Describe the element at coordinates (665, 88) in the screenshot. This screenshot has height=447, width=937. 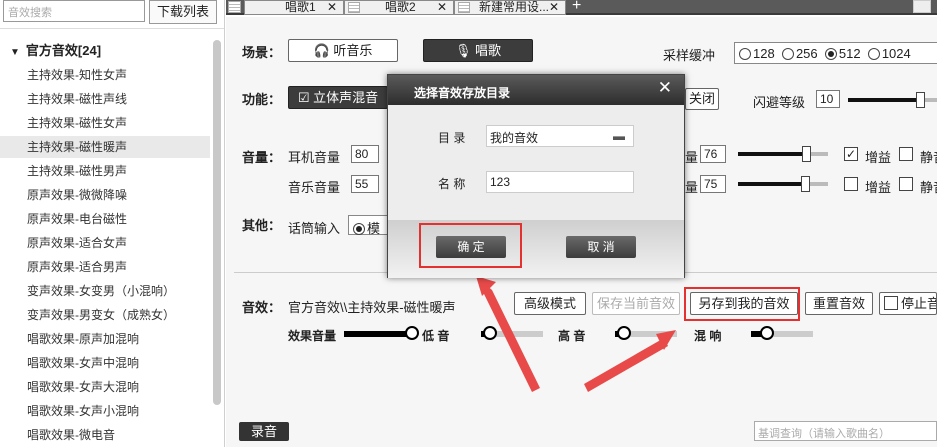
I see `close-icon: ✕` at that location.